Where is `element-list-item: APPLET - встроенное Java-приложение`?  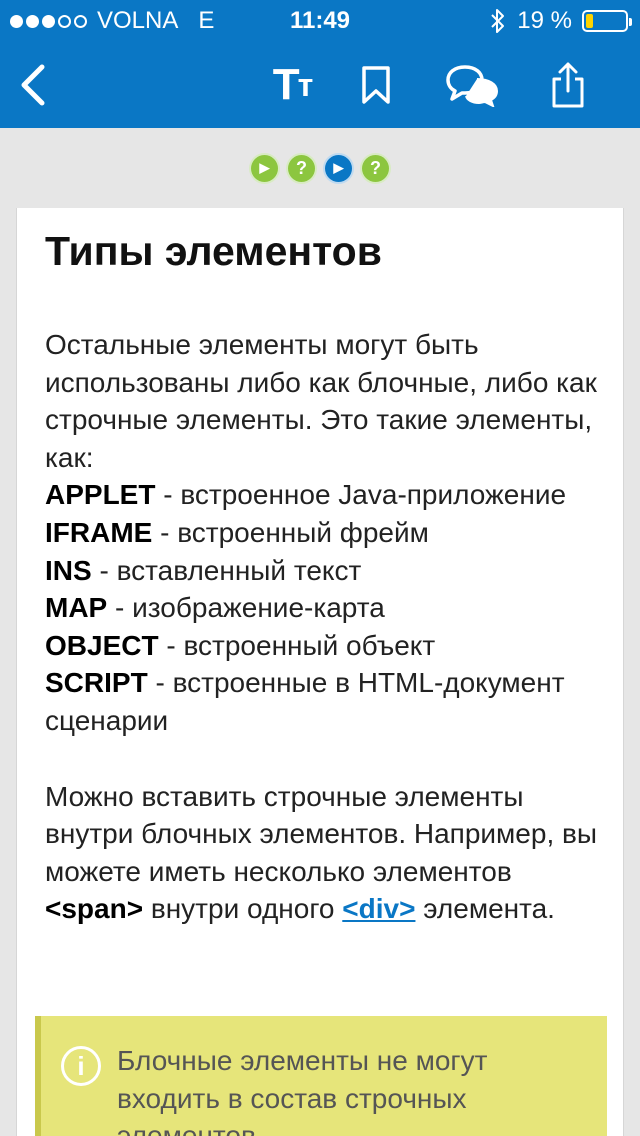 element-list-item: APPLET - встроенное Java-приложение is located at coordinates (325, 495).